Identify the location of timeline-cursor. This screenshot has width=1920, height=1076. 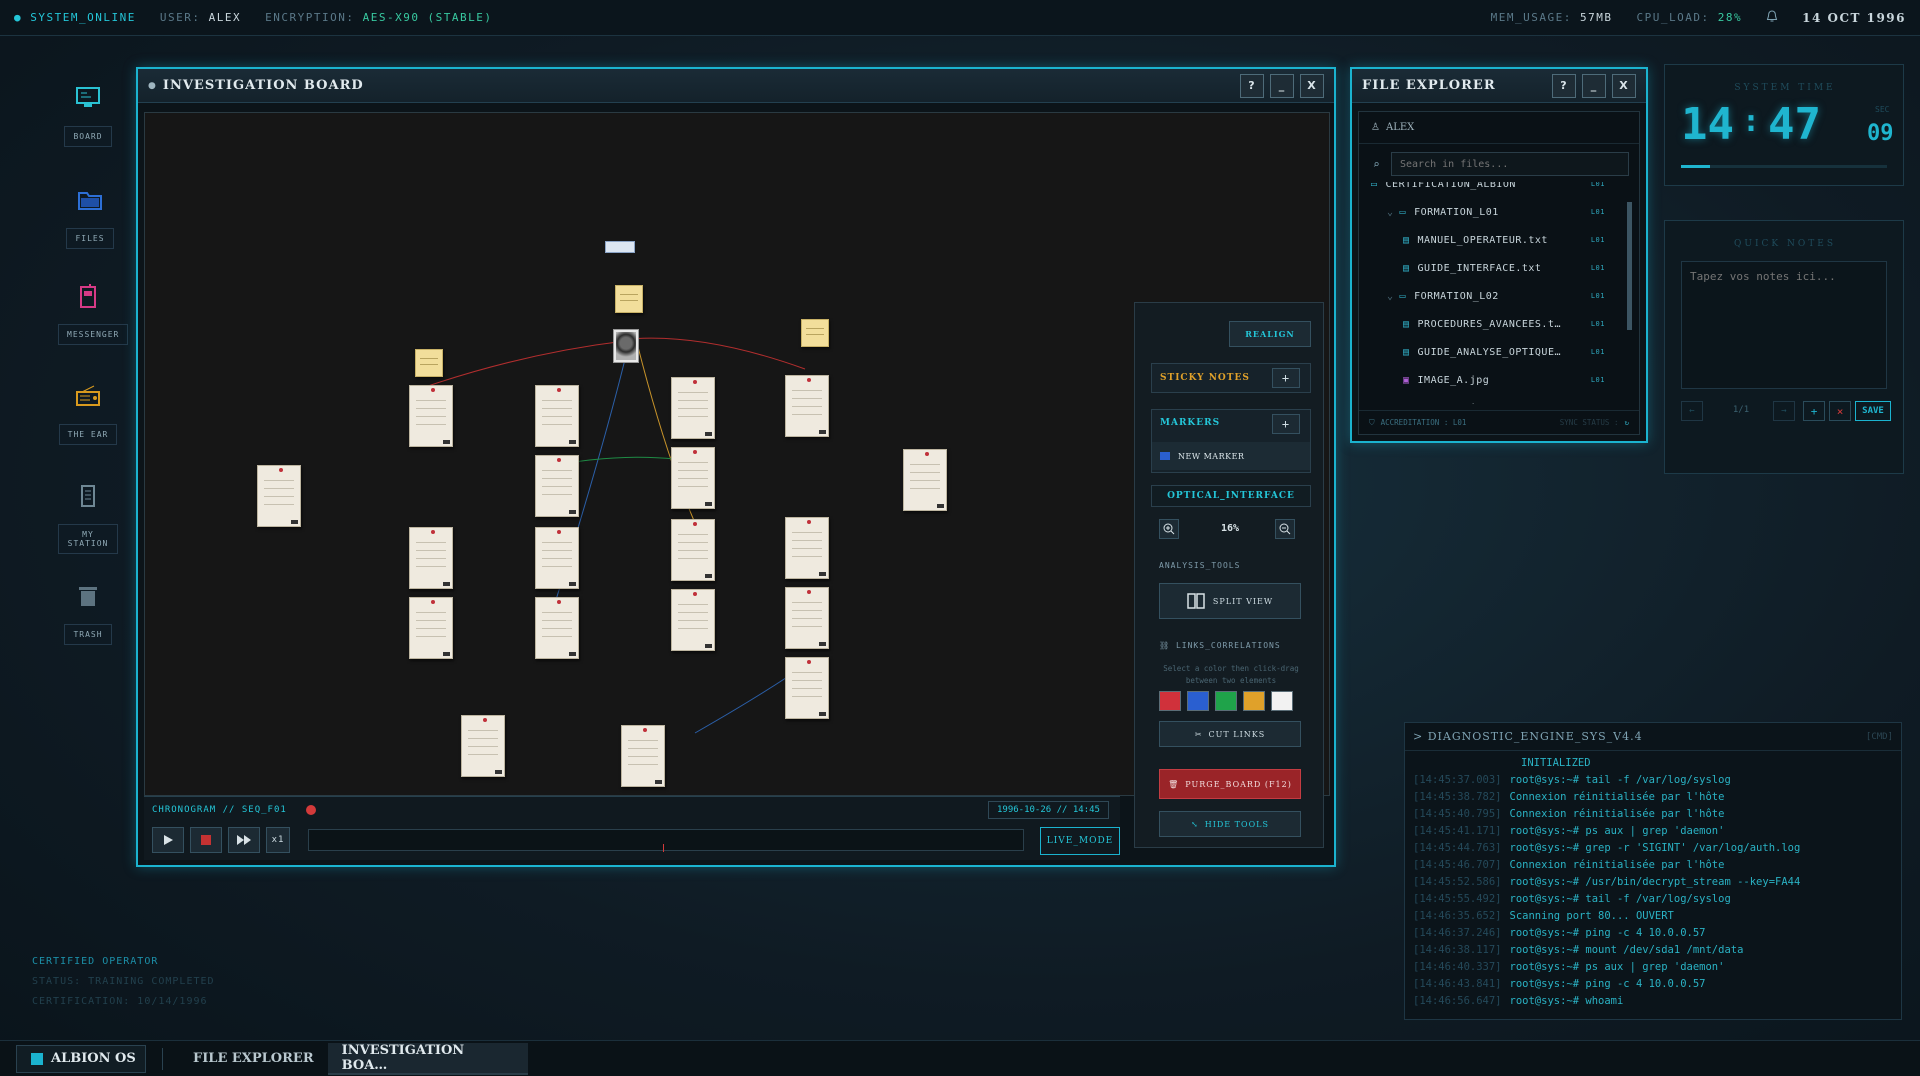
(663, 848).